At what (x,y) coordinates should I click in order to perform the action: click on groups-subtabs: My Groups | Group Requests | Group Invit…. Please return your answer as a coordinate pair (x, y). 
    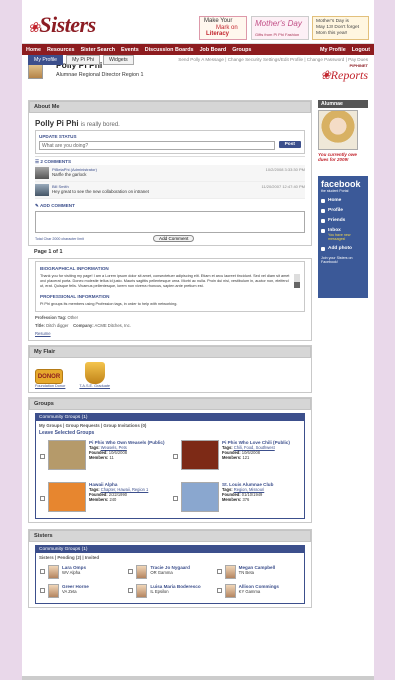
    Looking at the image, I should click on (170, 425).